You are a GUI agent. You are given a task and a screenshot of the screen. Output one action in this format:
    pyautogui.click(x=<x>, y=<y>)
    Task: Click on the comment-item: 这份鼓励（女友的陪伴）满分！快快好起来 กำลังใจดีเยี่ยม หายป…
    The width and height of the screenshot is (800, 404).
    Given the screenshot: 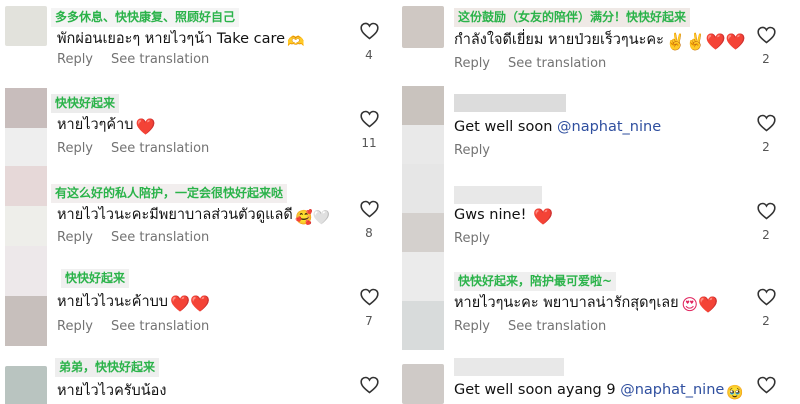 What is the action you would take?
    pyautogui.click(x=597, y=43)
    